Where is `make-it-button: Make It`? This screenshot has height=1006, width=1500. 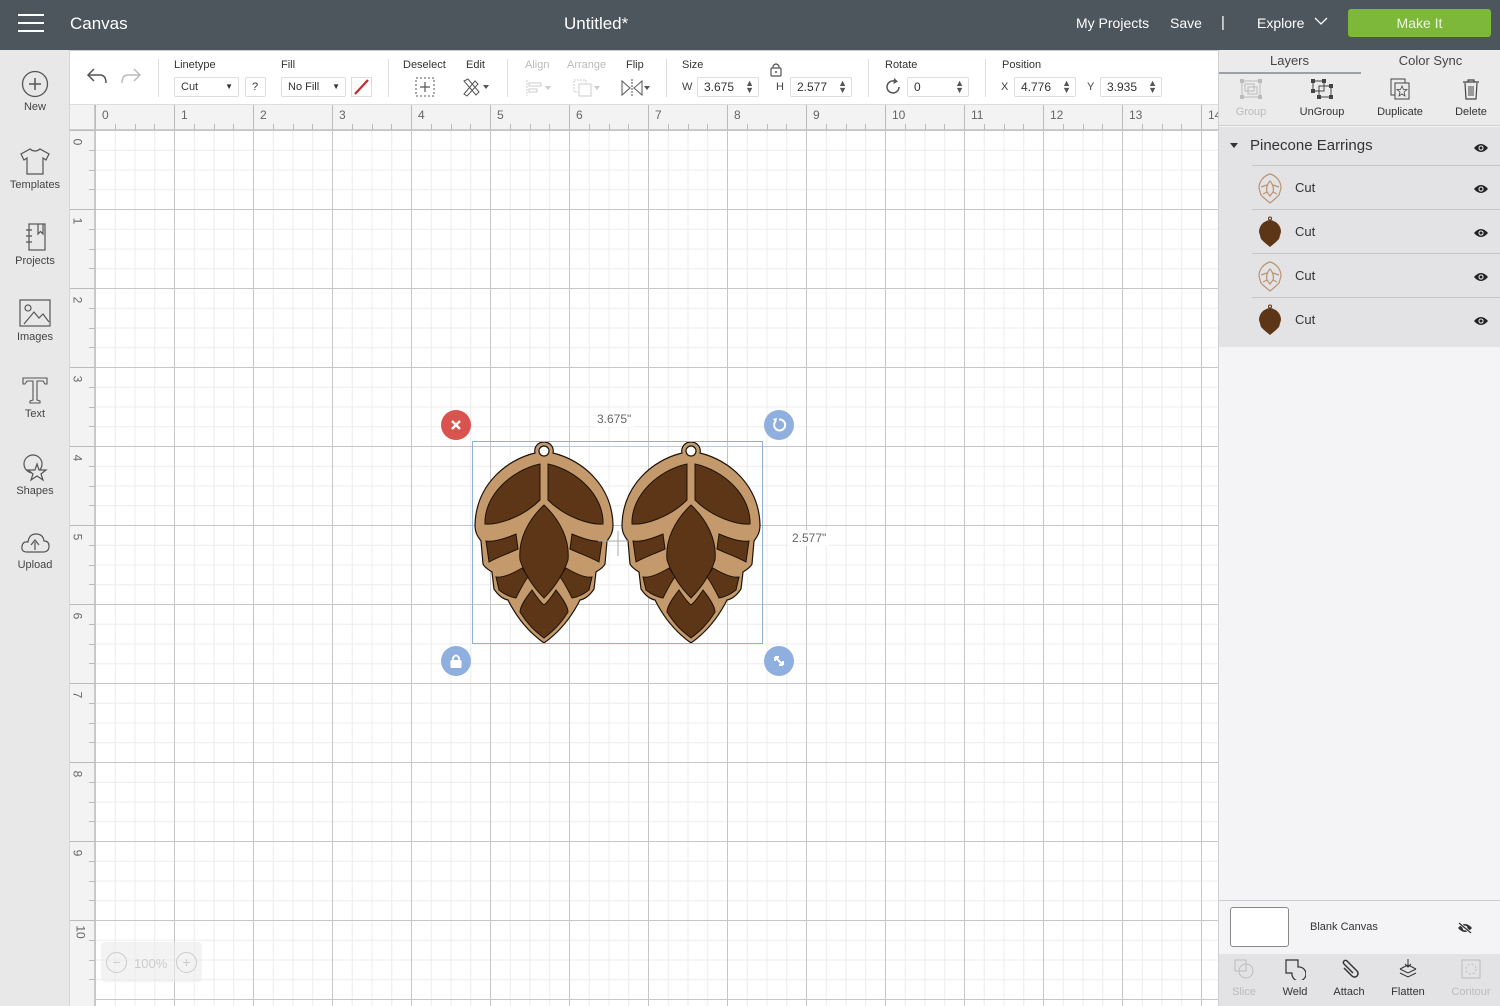
make-it-button: Make It is located at coordinates (1419, 23).